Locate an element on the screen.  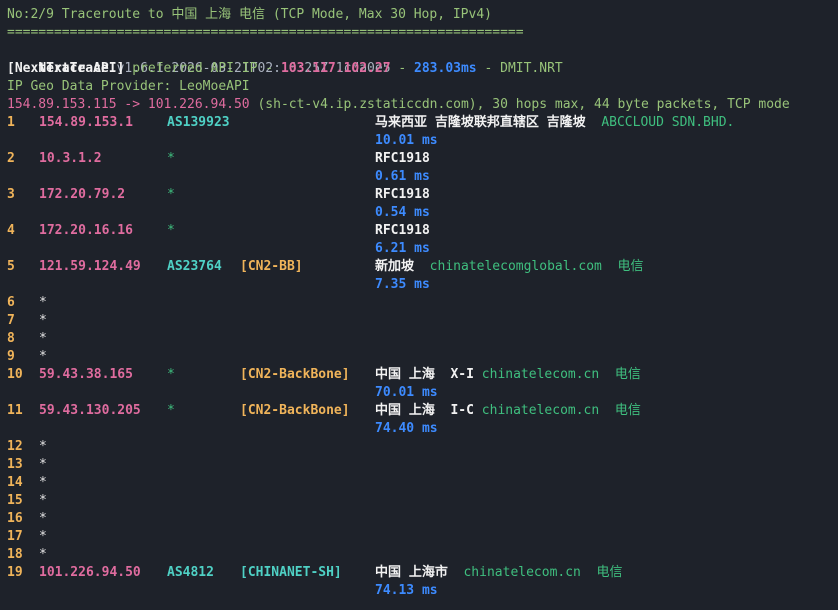
hop-row: 15 * is located at coordinates (419, 501).